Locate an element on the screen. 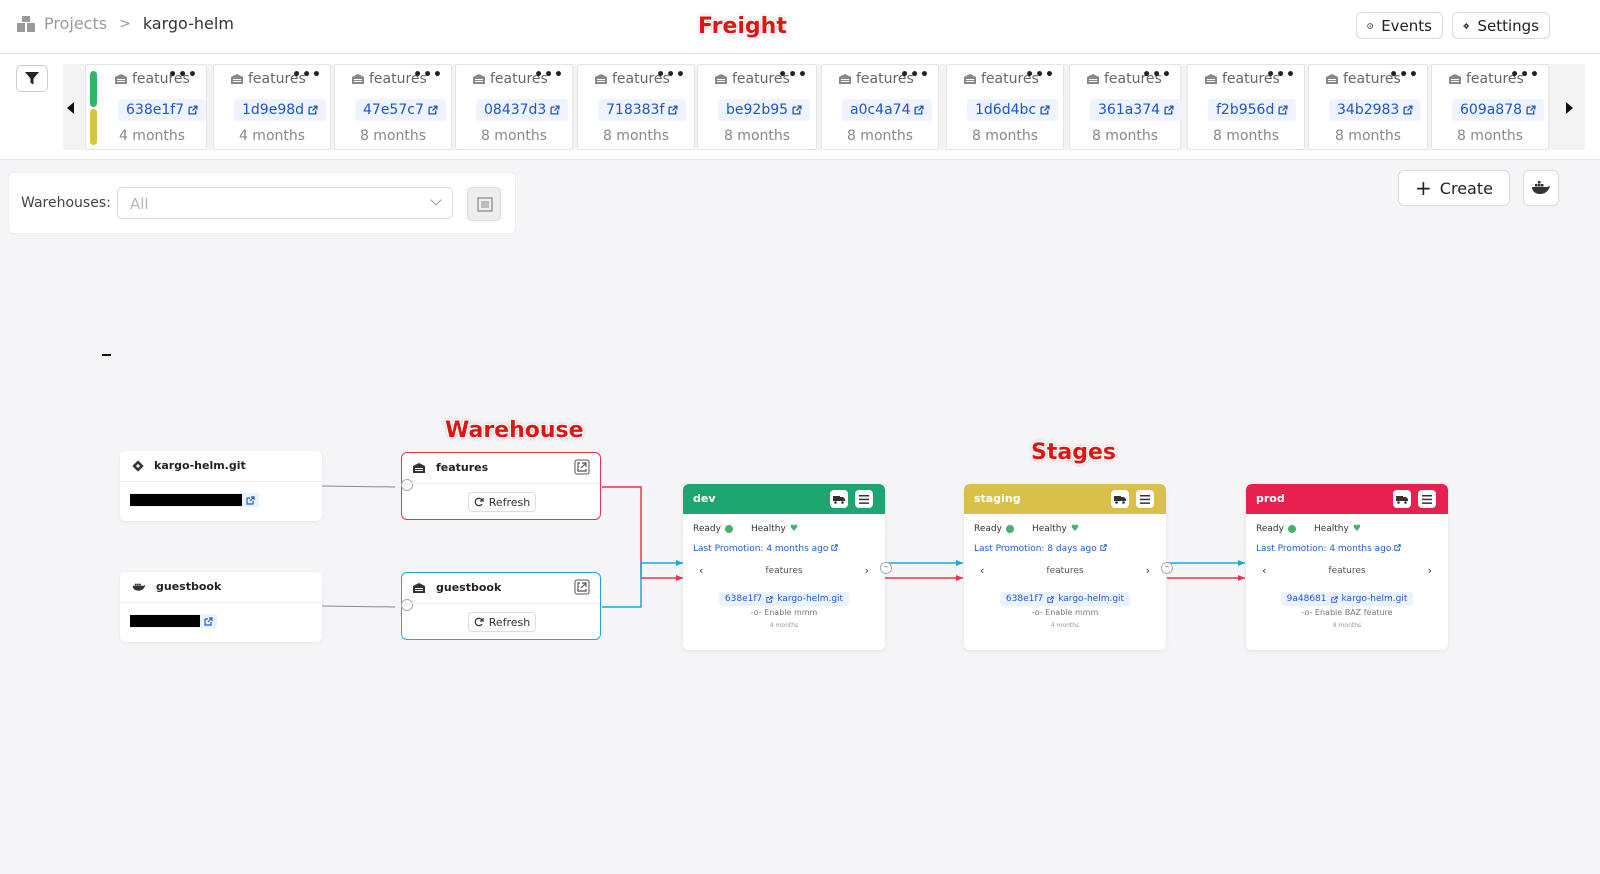  stages-annotation: Stages is located at coordinates (1073, 452).